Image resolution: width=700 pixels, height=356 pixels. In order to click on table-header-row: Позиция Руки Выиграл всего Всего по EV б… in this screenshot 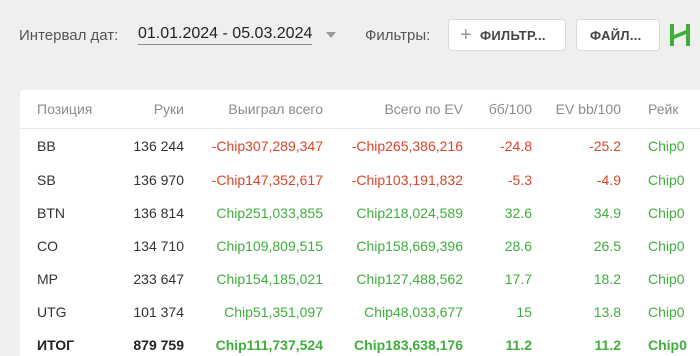, I will do `click(360, 109)`.